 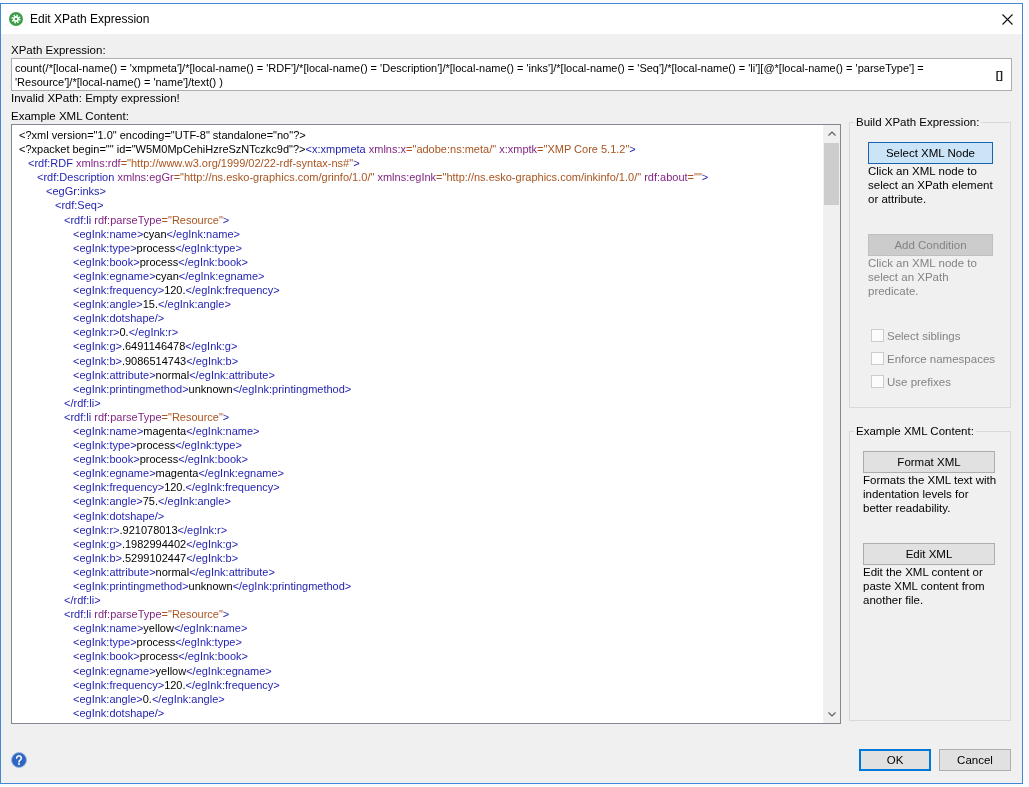 I want to click on code-line: <egInk:b>.5299102447</egInk:b>, so click(x=156, y=557).